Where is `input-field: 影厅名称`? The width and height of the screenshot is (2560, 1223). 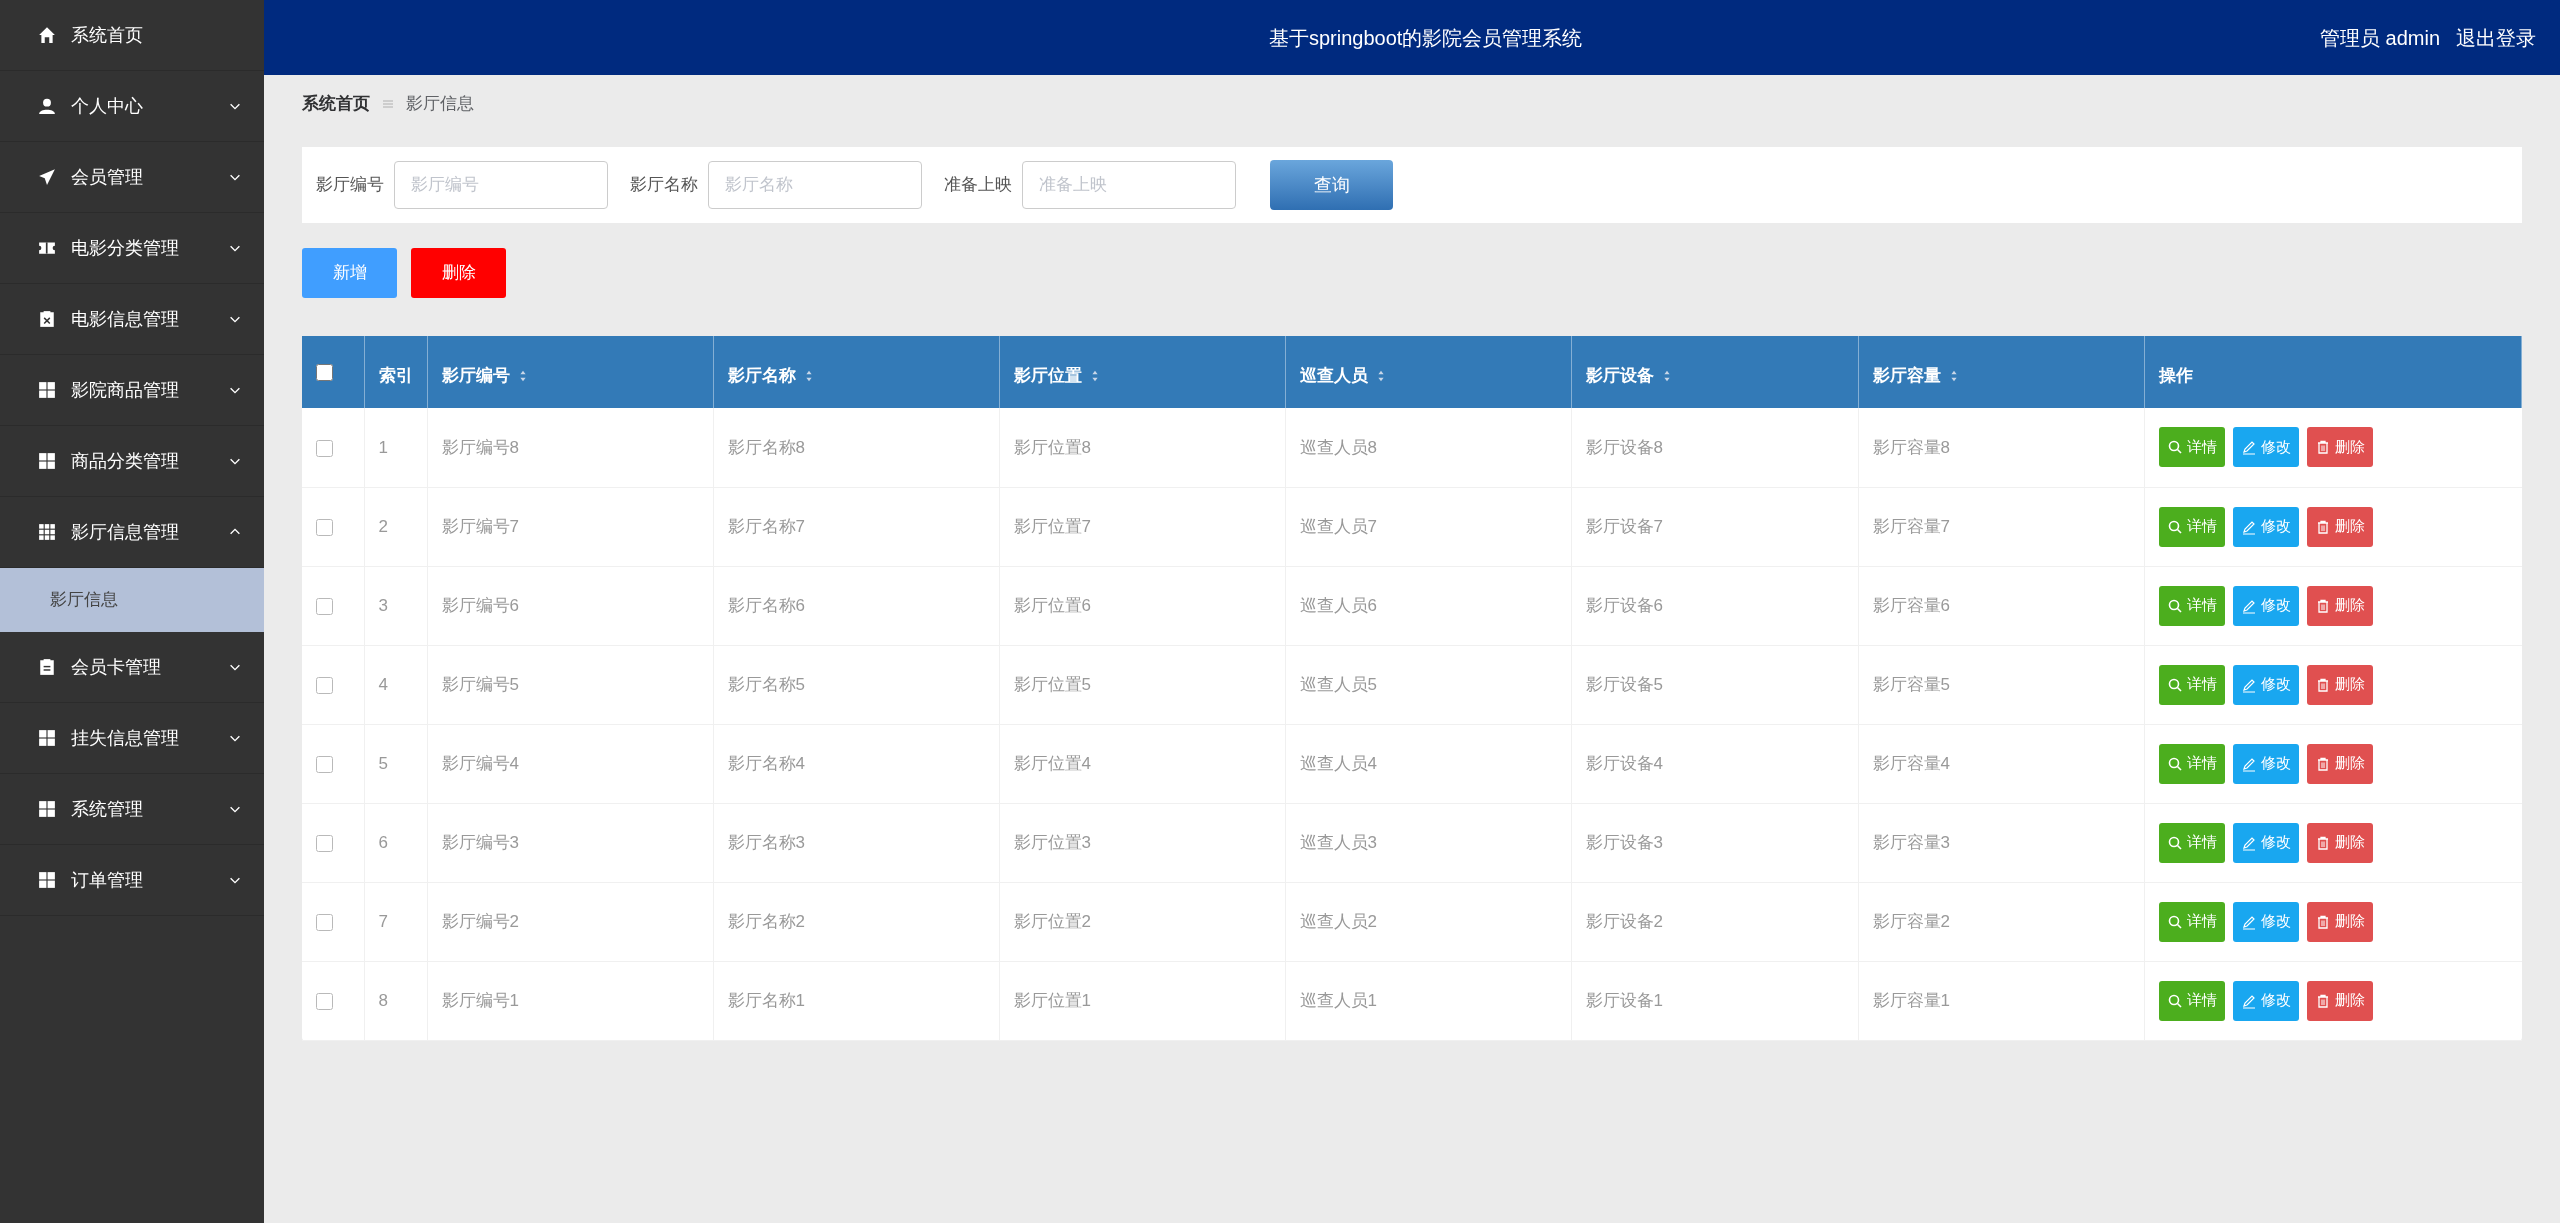 input-field: 影厅名称 is located at coordinates (815, 185).